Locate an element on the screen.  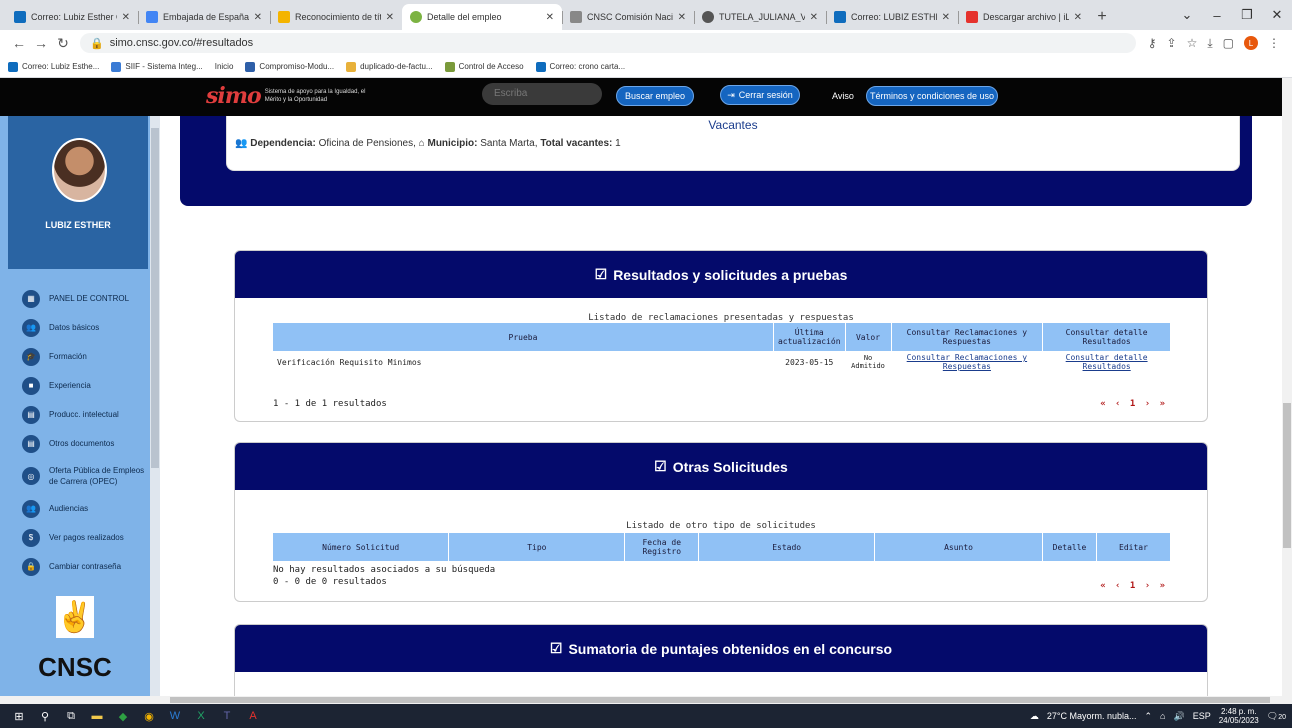
search-input: Escriba is located at coordinates (542, 94).